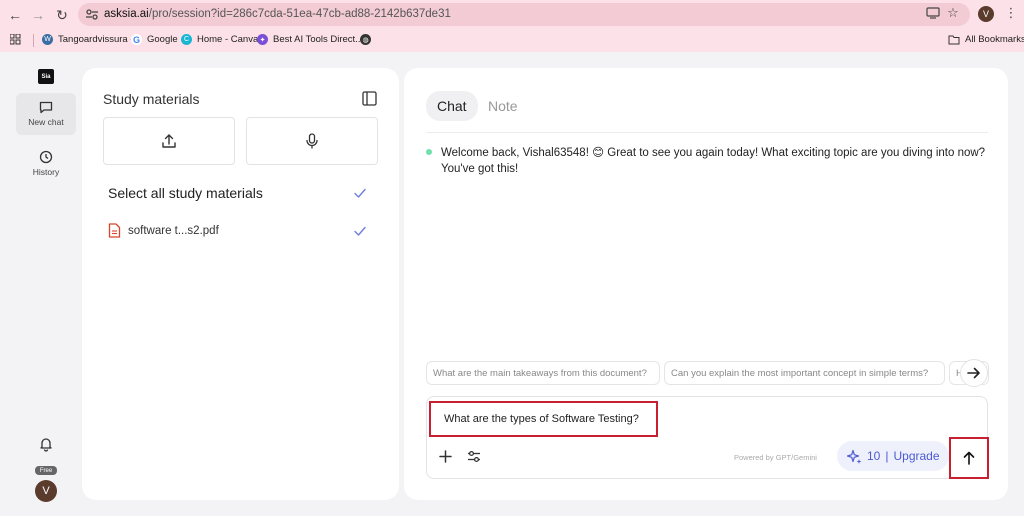 The width and height of the screenshot is (1024, 516). I want to click on tab-note: Note, so click(503, 106).